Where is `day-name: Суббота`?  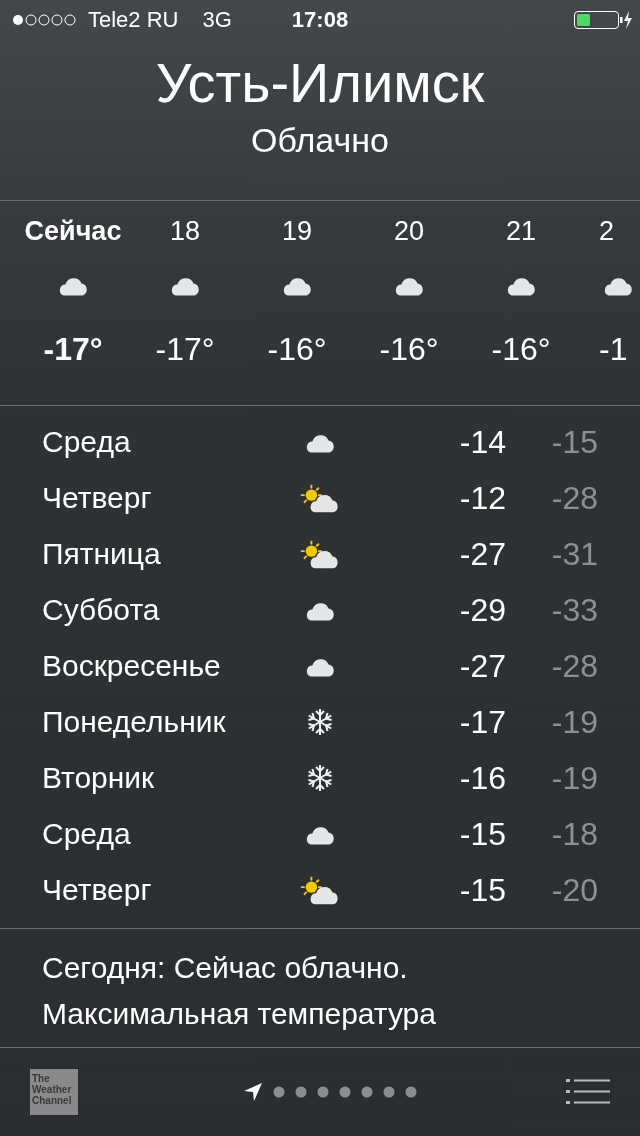
day-name: Суббота is located at coordinates (101, 610).